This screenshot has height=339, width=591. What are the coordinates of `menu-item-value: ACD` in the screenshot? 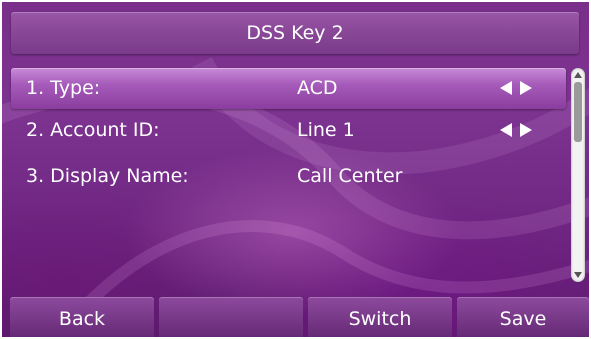 It's located at (317, 88).